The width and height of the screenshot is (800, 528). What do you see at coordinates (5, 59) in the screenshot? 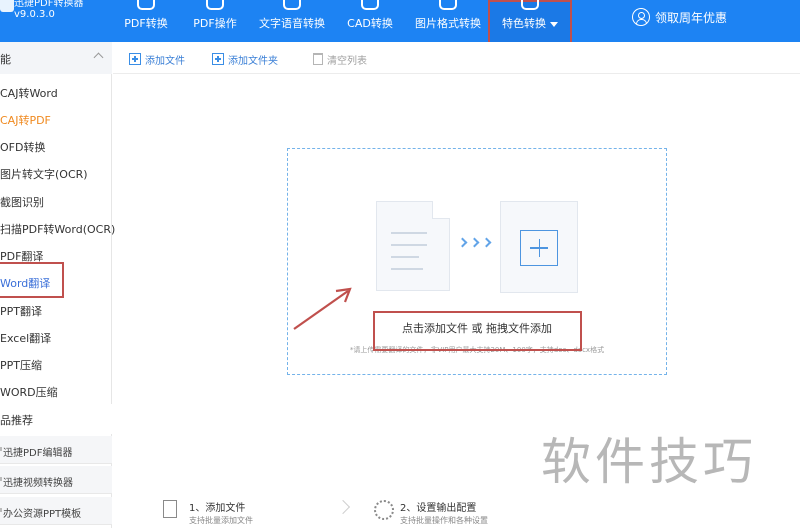
I see `sidebar-section-title: 能` at bounding box center [5, 59].